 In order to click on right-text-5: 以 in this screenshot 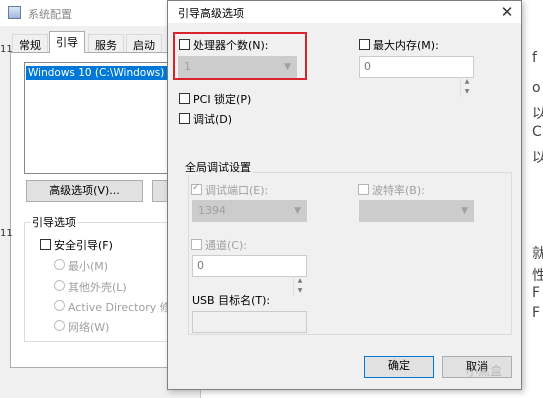, I will do `click(537, 158)`.